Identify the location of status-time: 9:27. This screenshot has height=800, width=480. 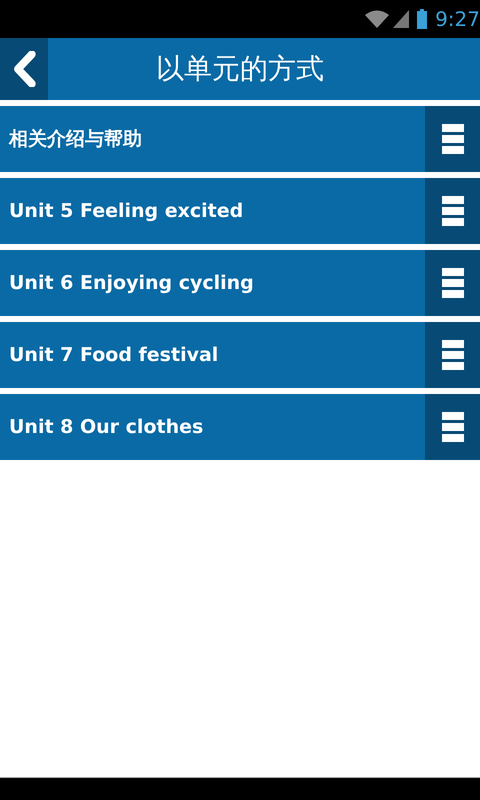
(457, 19).